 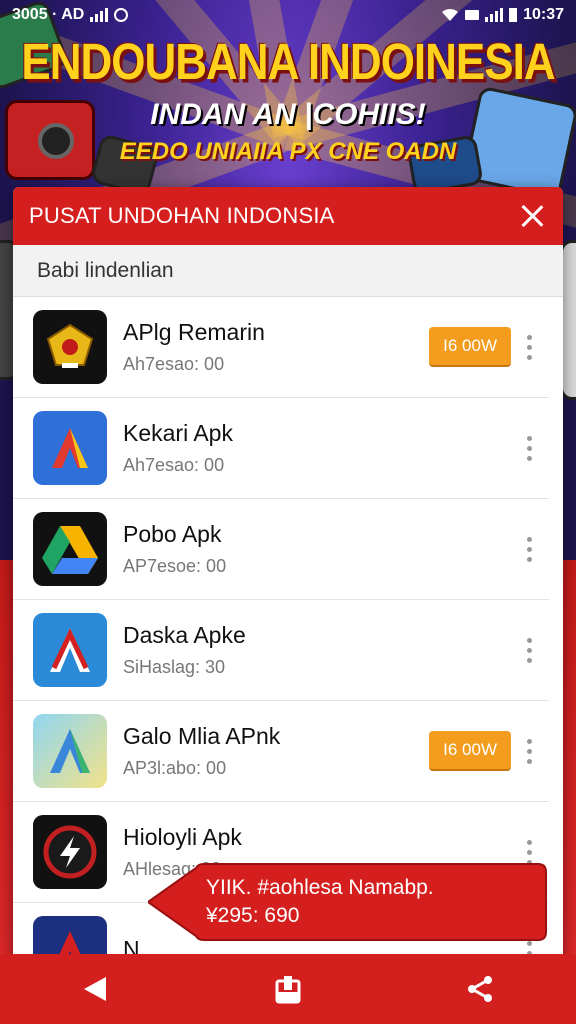 What do you see at coordinates (172, 534) in the screenshot?
I see `app-name: Pobo Apk` at bounding box center [172, 534].